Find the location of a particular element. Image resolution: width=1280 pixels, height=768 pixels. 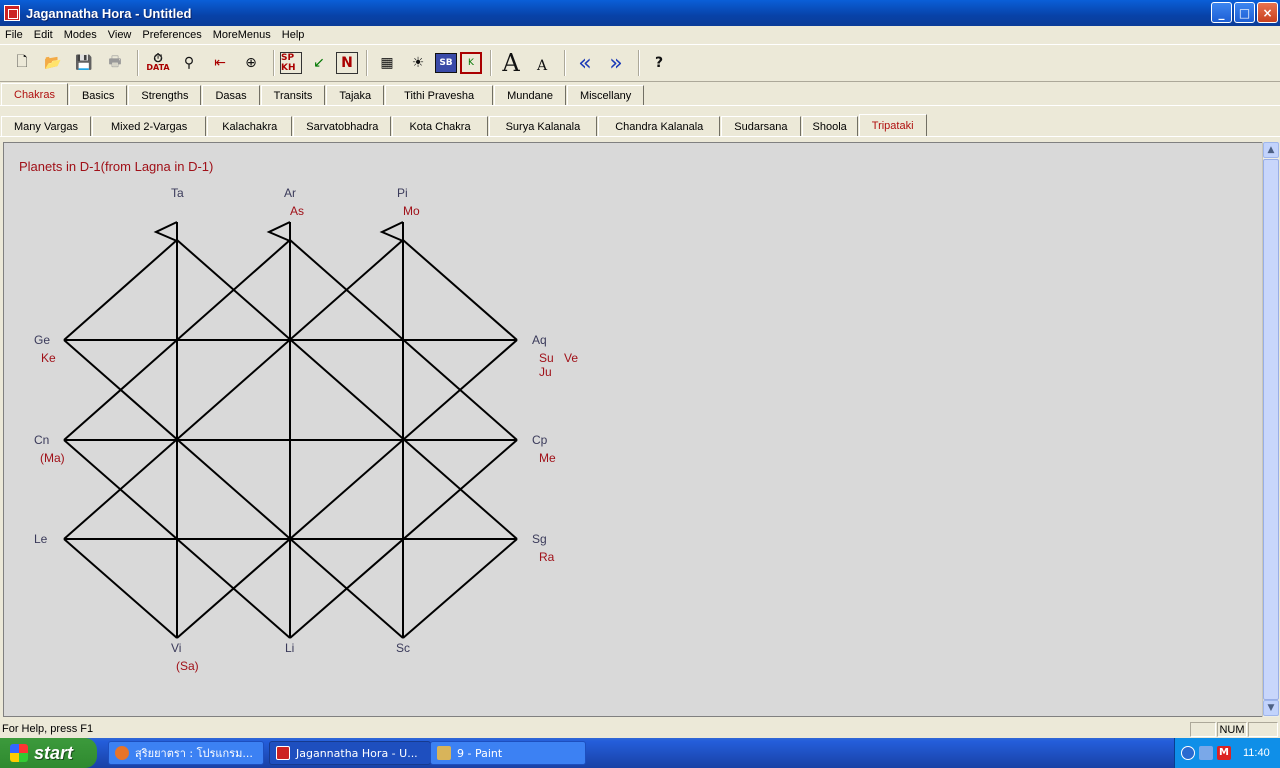

start-label: start is located at coordinates (54, 752).